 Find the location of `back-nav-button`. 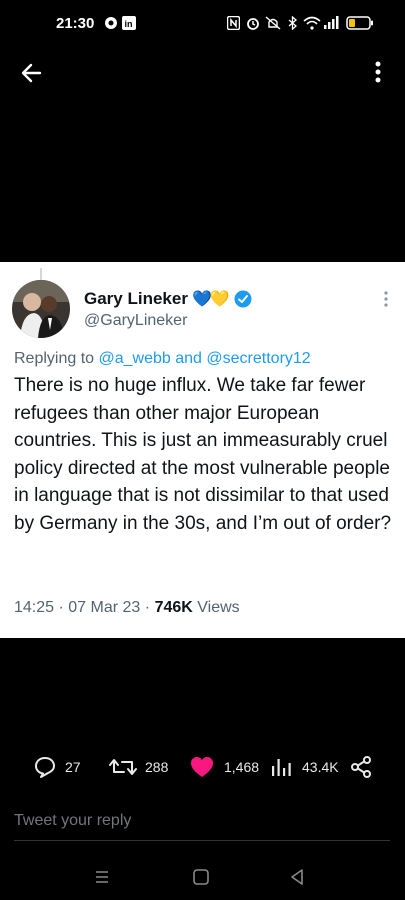

back-nav-button is located at coordinates (297, 877).